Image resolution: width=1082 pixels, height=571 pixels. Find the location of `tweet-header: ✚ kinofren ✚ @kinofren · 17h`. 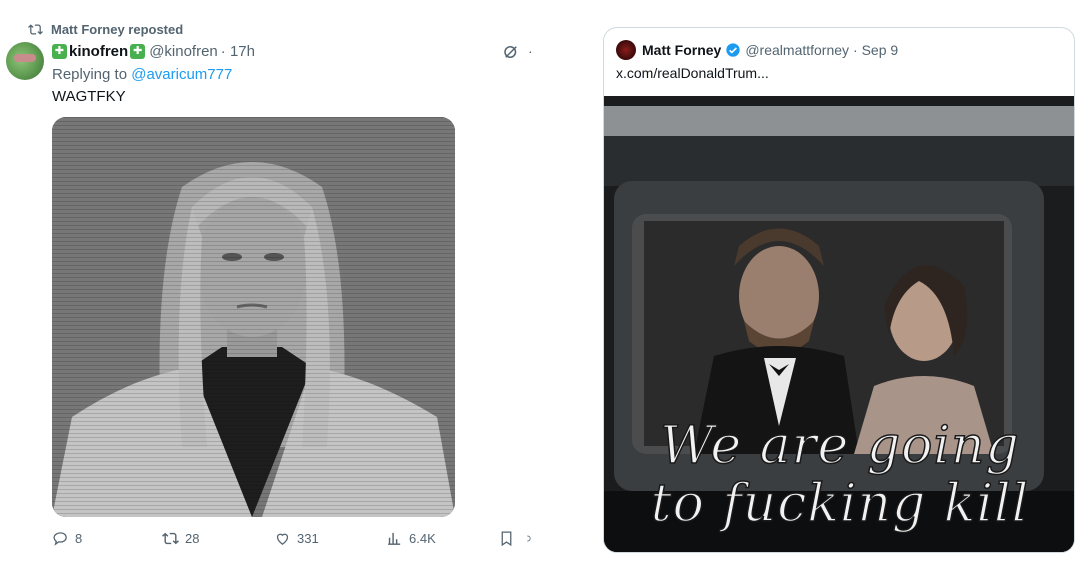

tweet-header: ✚ kinofren ✚ @kinofren · 17h is located at coordinates (153, 51).